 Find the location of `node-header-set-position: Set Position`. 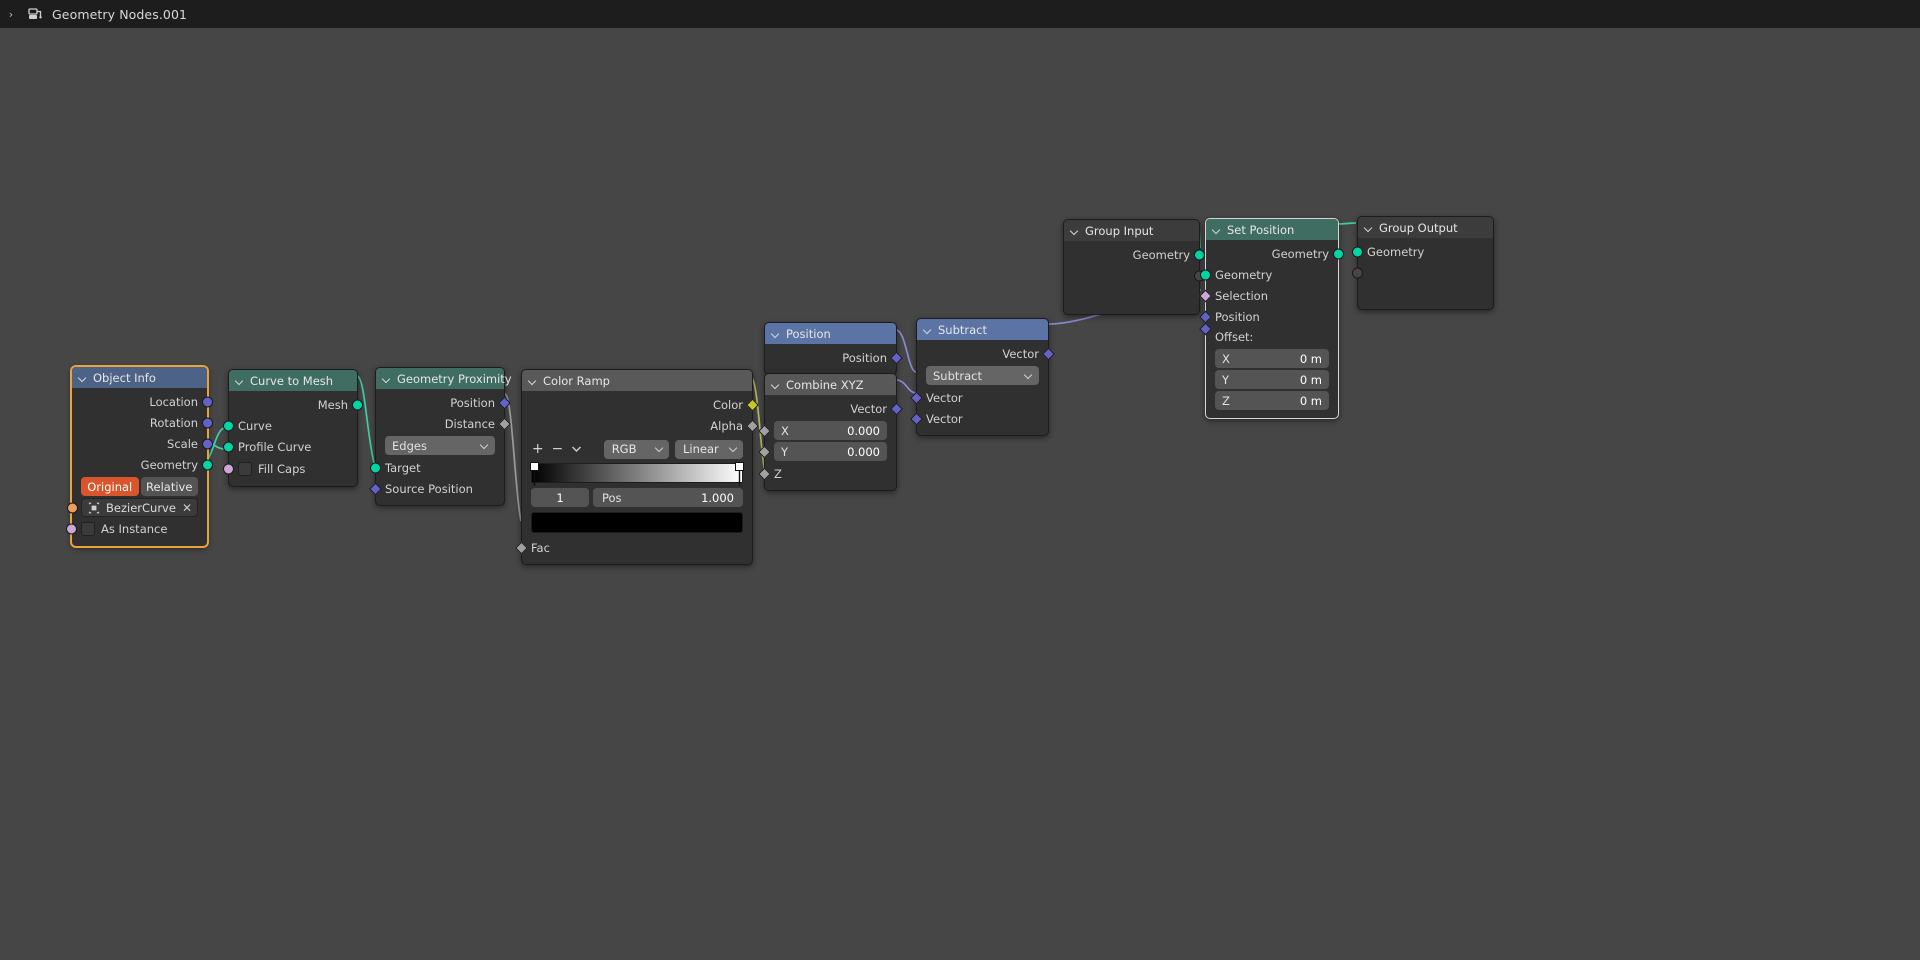

node-header-set-position: Set Position is located at coordinates (1272, 229).